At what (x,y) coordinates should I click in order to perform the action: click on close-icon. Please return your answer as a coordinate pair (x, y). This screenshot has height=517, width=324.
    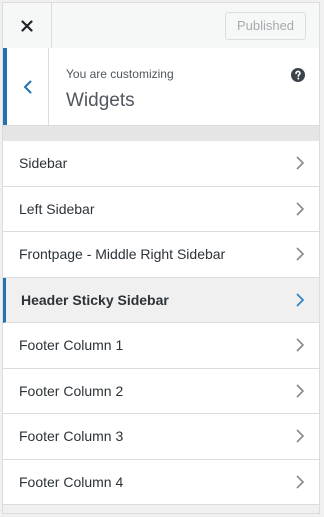
    Looking at the image, I should click on (27, 25).